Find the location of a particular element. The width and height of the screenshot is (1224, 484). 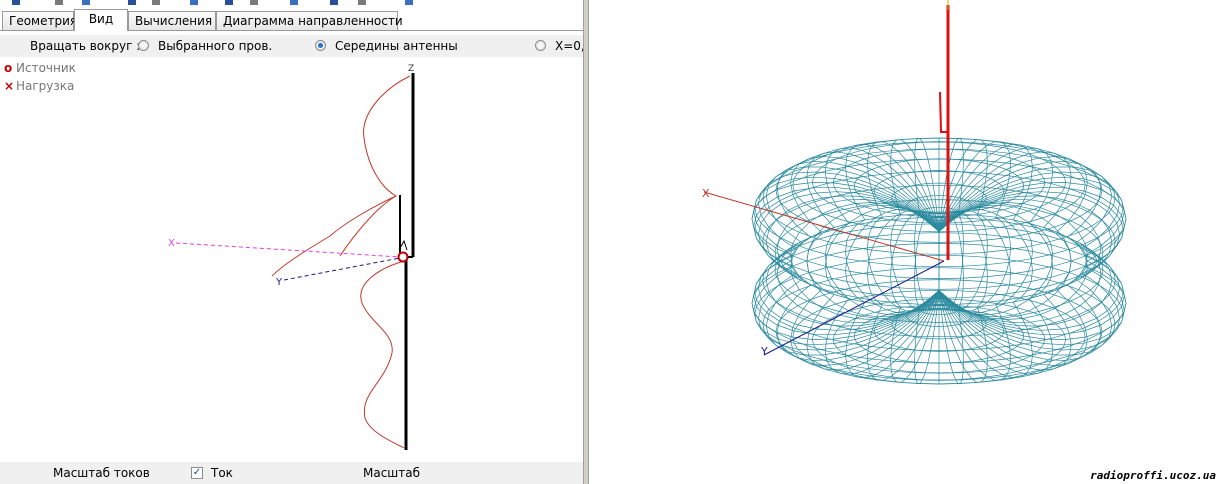

antenna-3d-stub is located at coordinates (943, 112).